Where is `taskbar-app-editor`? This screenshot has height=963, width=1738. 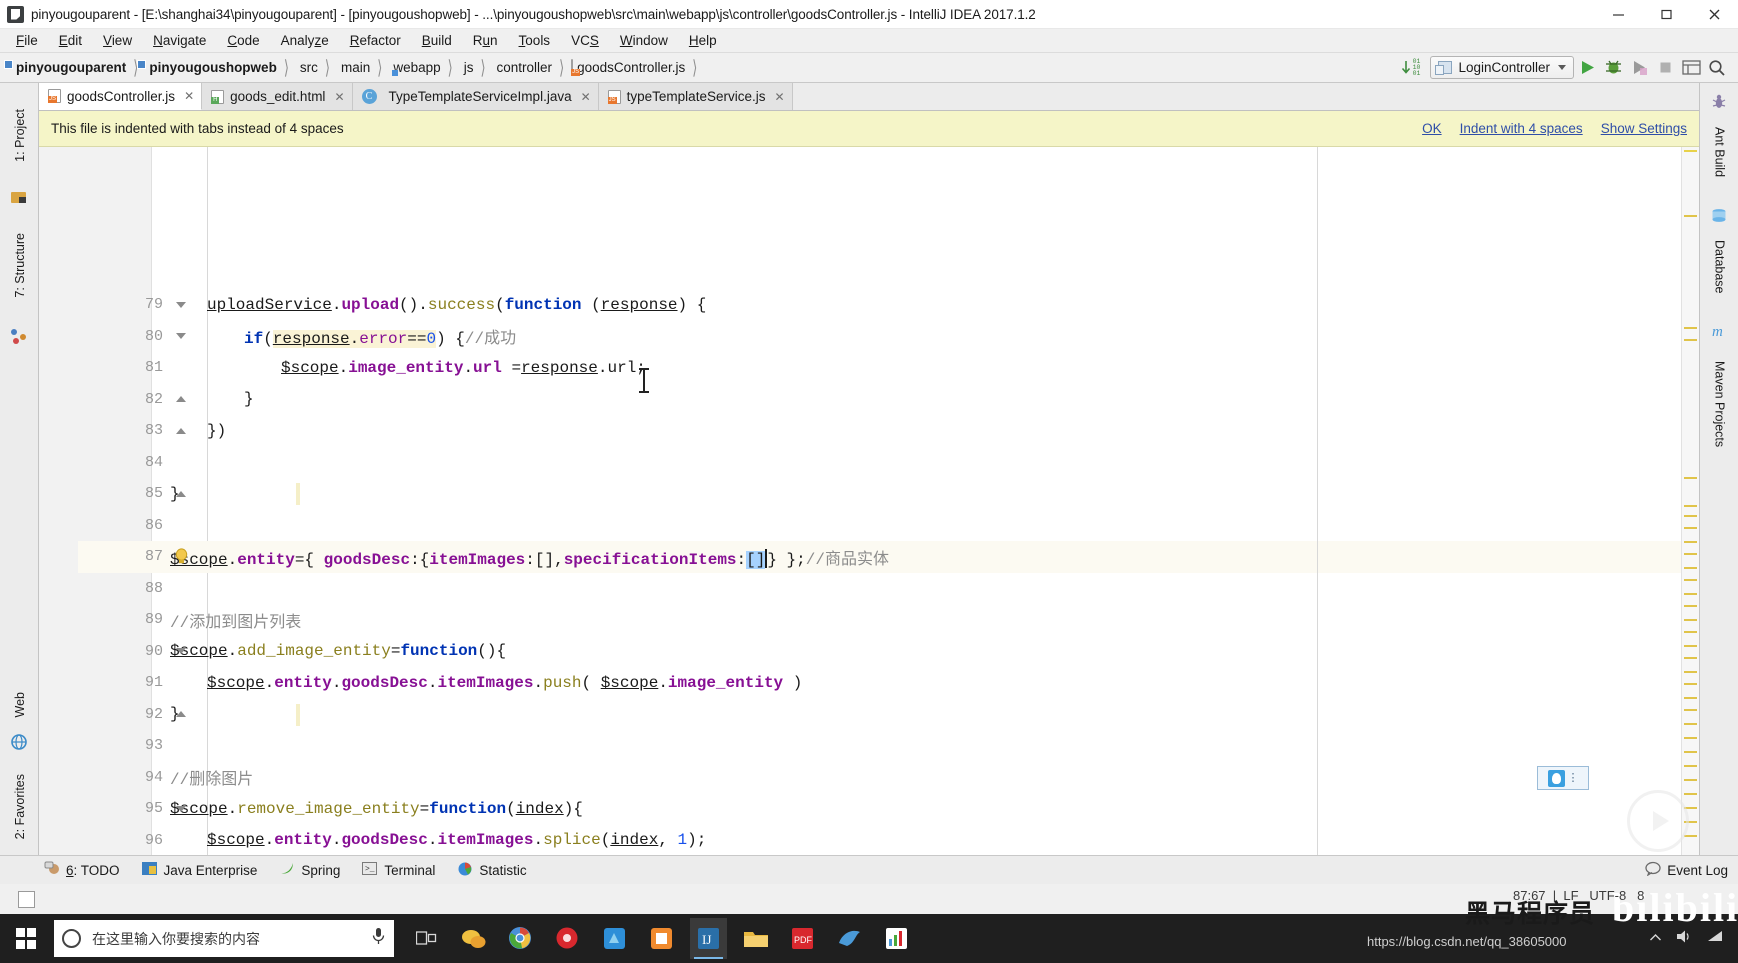 taskbar-app-editor is located at coordinates (614, 938).